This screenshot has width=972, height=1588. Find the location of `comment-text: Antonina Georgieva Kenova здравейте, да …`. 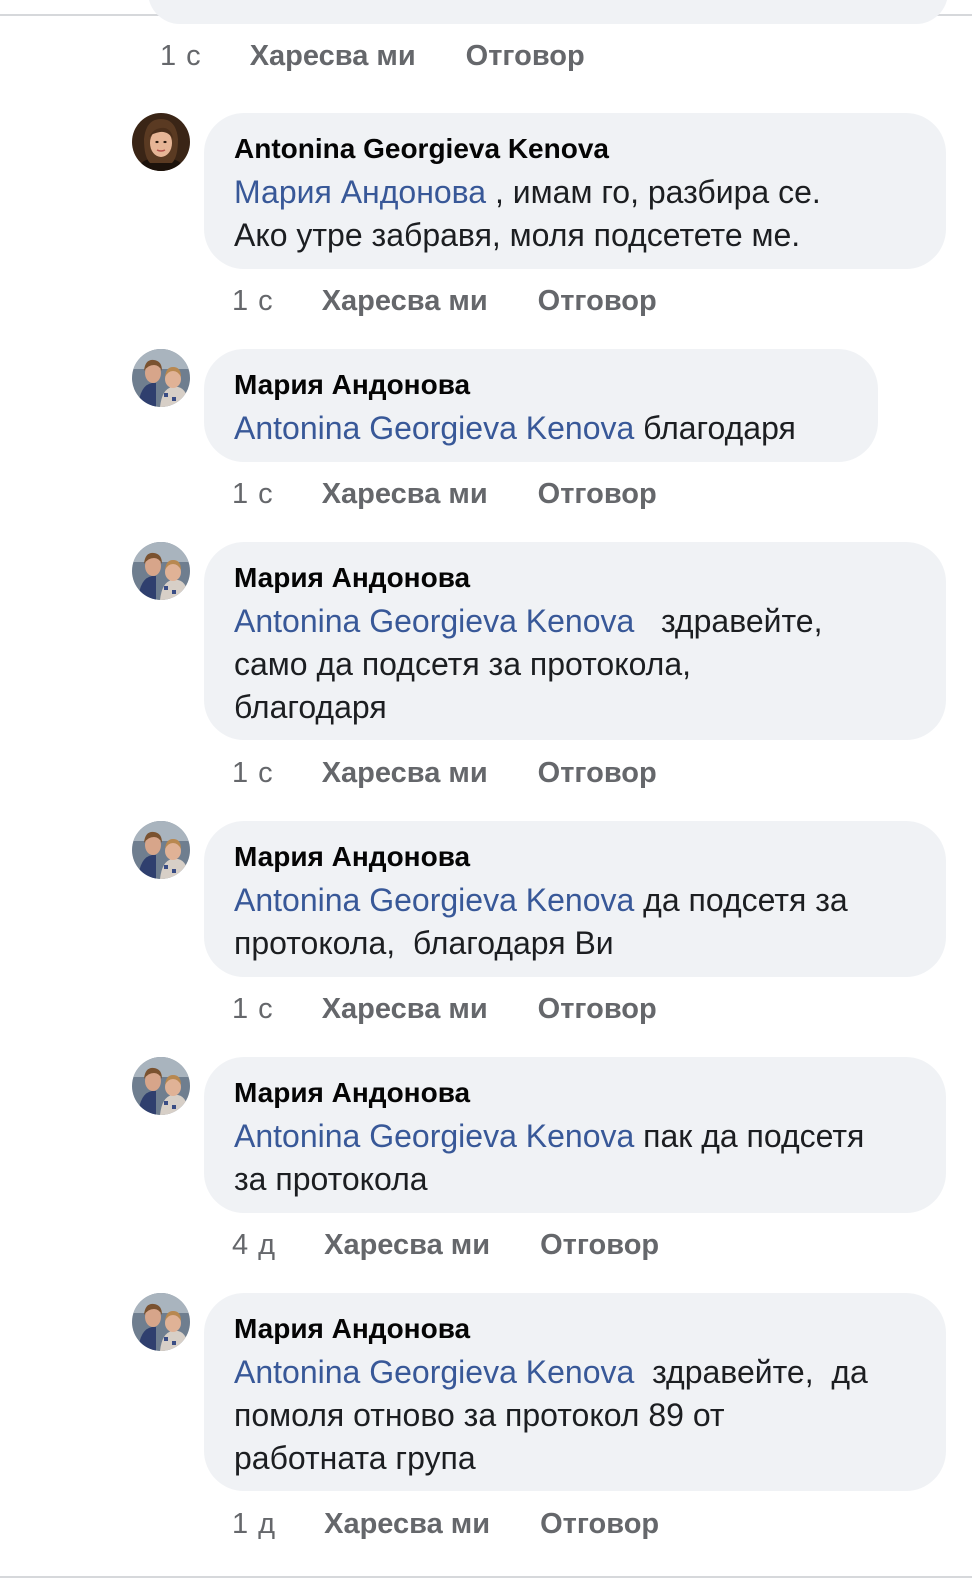

comment-text: Antonina Georgieva Kenova здравейте, да … is located at coordinates (551, 1415).